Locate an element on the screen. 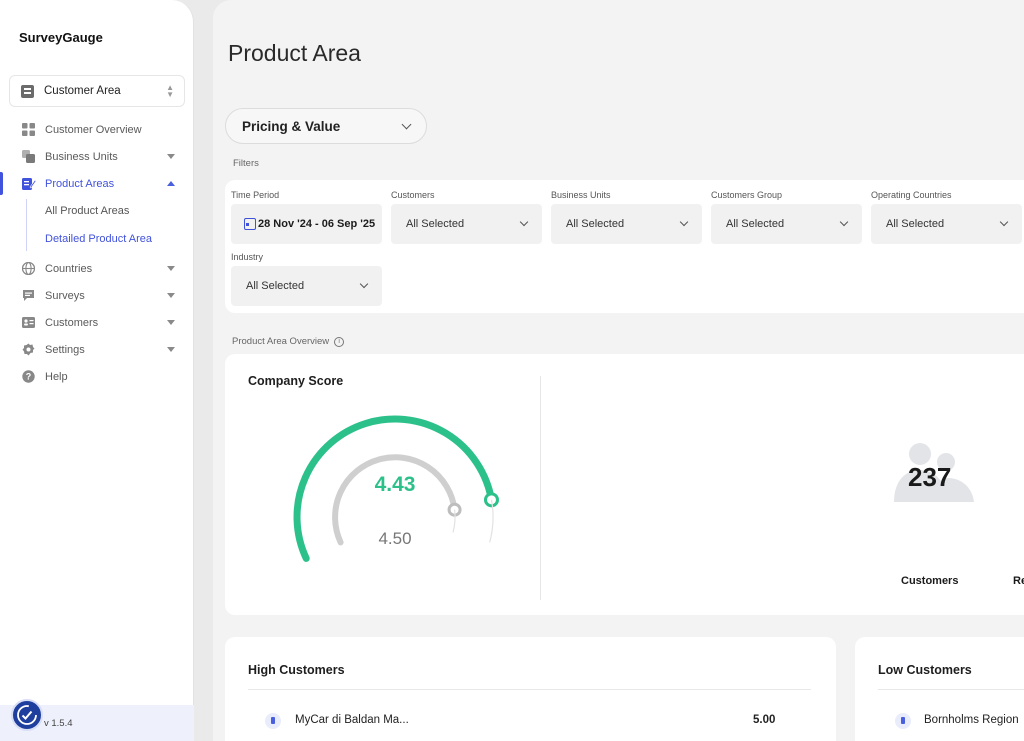 The height and width of the screenshot is (741, 1024). gear-icon is located at coordinates (28, 349).